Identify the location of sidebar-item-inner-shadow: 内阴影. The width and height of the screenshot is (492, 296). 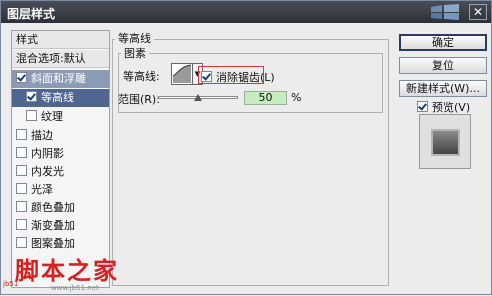
(60, 154).